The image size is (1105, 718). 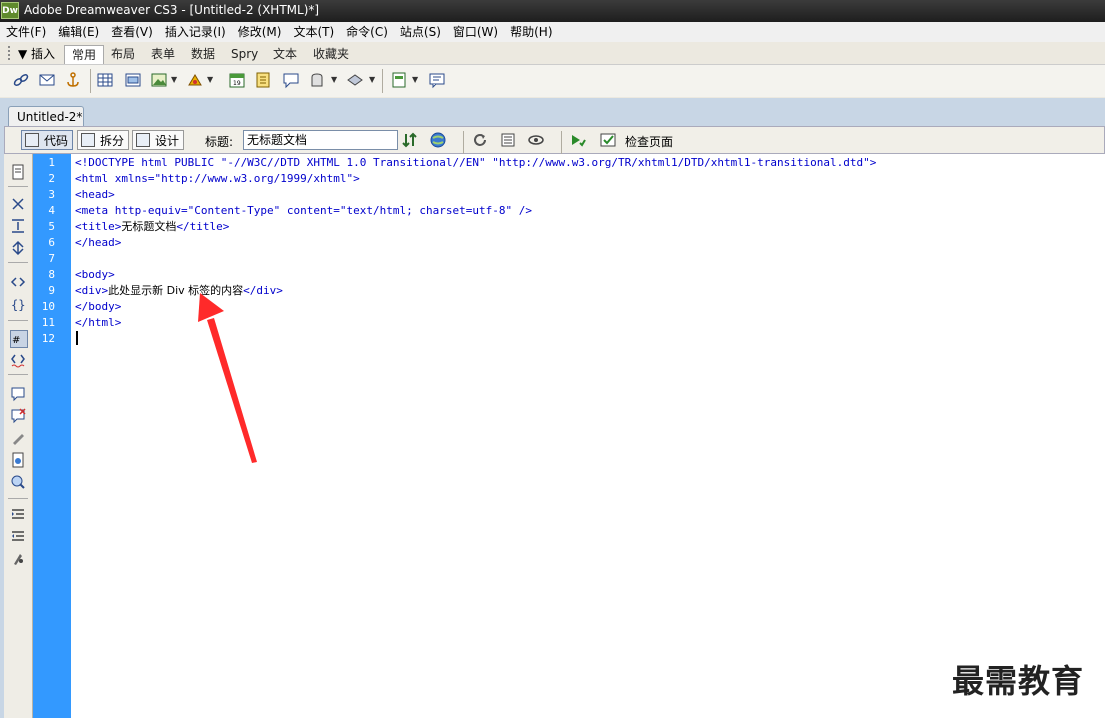 What do you see at coordinates (18, 172) in the screenshot?
I see `open-documents-icon` at bounding box center [18, 172].